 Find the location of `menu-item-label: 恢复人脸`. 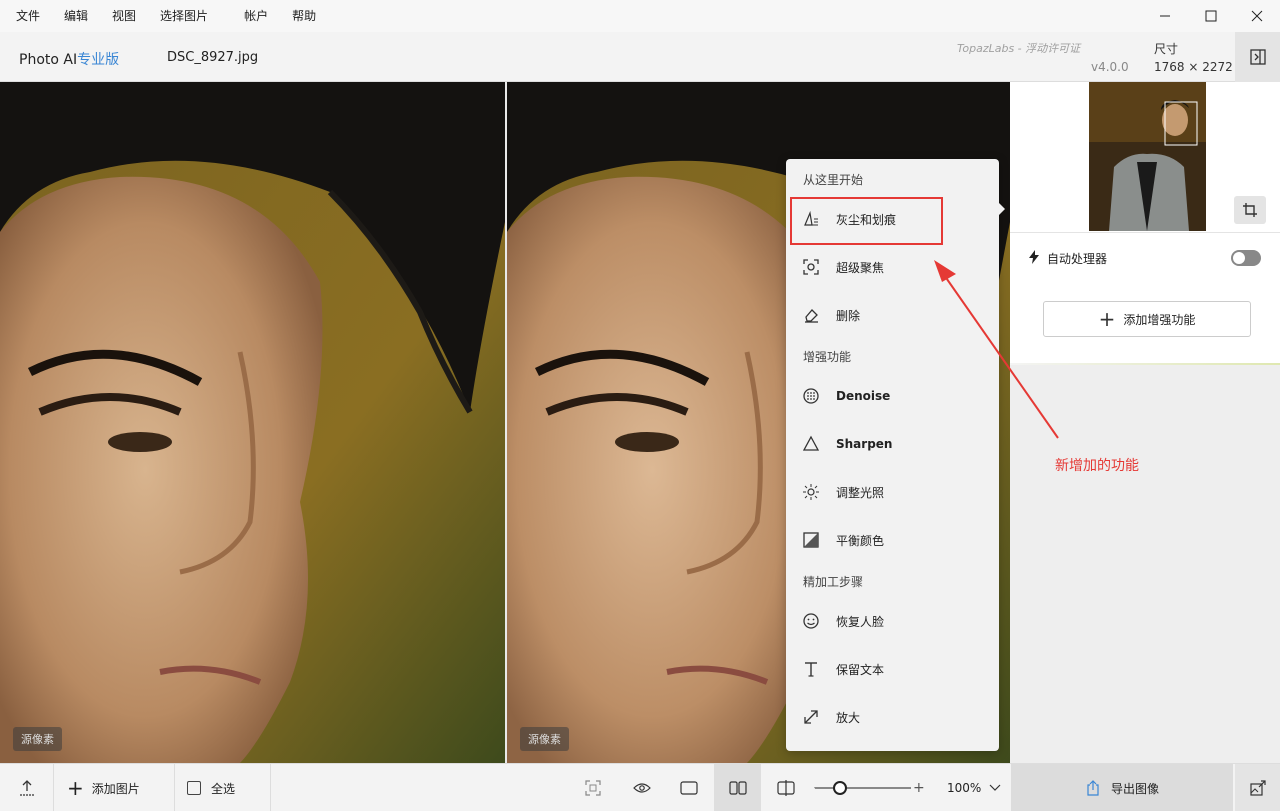

menu-item-label: 恢复人脸 is located at coordinates (860, 621).